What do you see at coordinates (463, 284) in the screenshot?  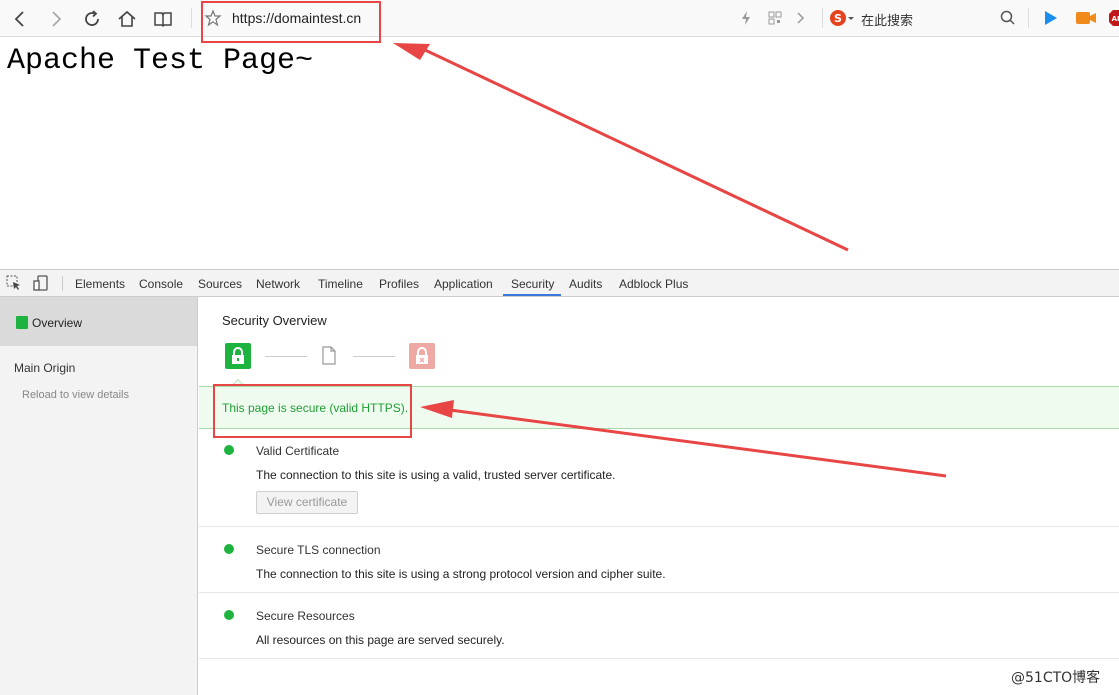 I see `tab-application: Application` at bounding box center [463, 284].